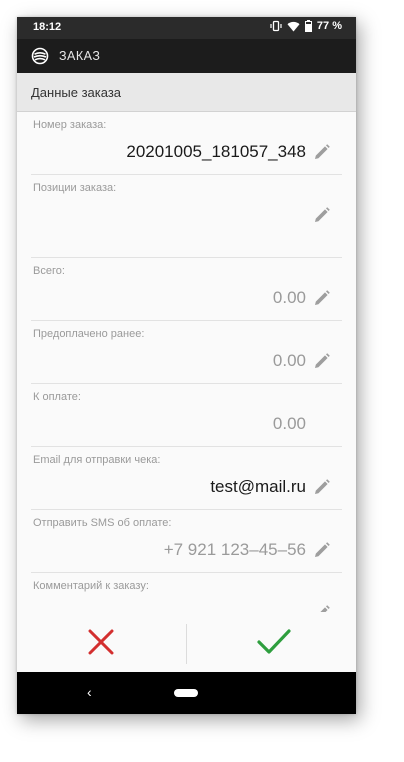 Image resolution: width=404 pixels, height=762 pixels. I want to click on field-label: Предоплачено ранее:, so click(89, 334).